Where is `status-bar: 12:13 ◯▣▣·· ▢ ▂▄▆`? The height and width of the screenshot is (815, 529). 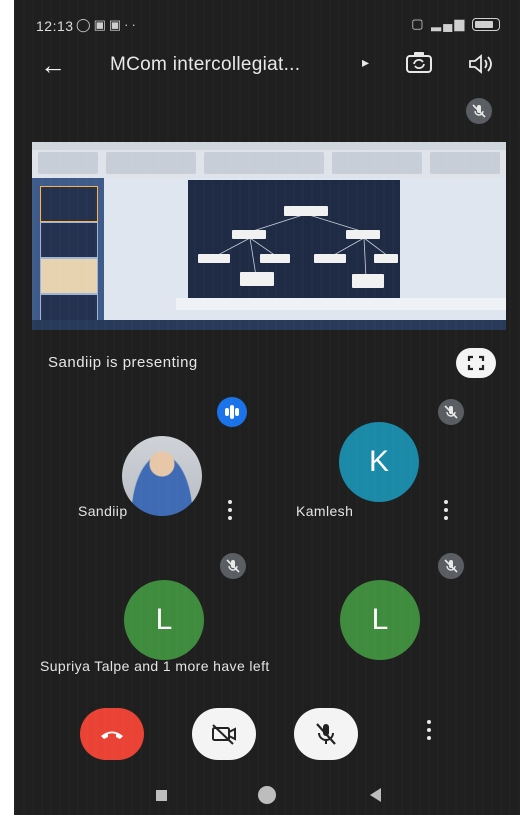
status-bar: 12:13 ◯▣▣·· ▢ ▂▄▆ is located at coordinates (267, 23).